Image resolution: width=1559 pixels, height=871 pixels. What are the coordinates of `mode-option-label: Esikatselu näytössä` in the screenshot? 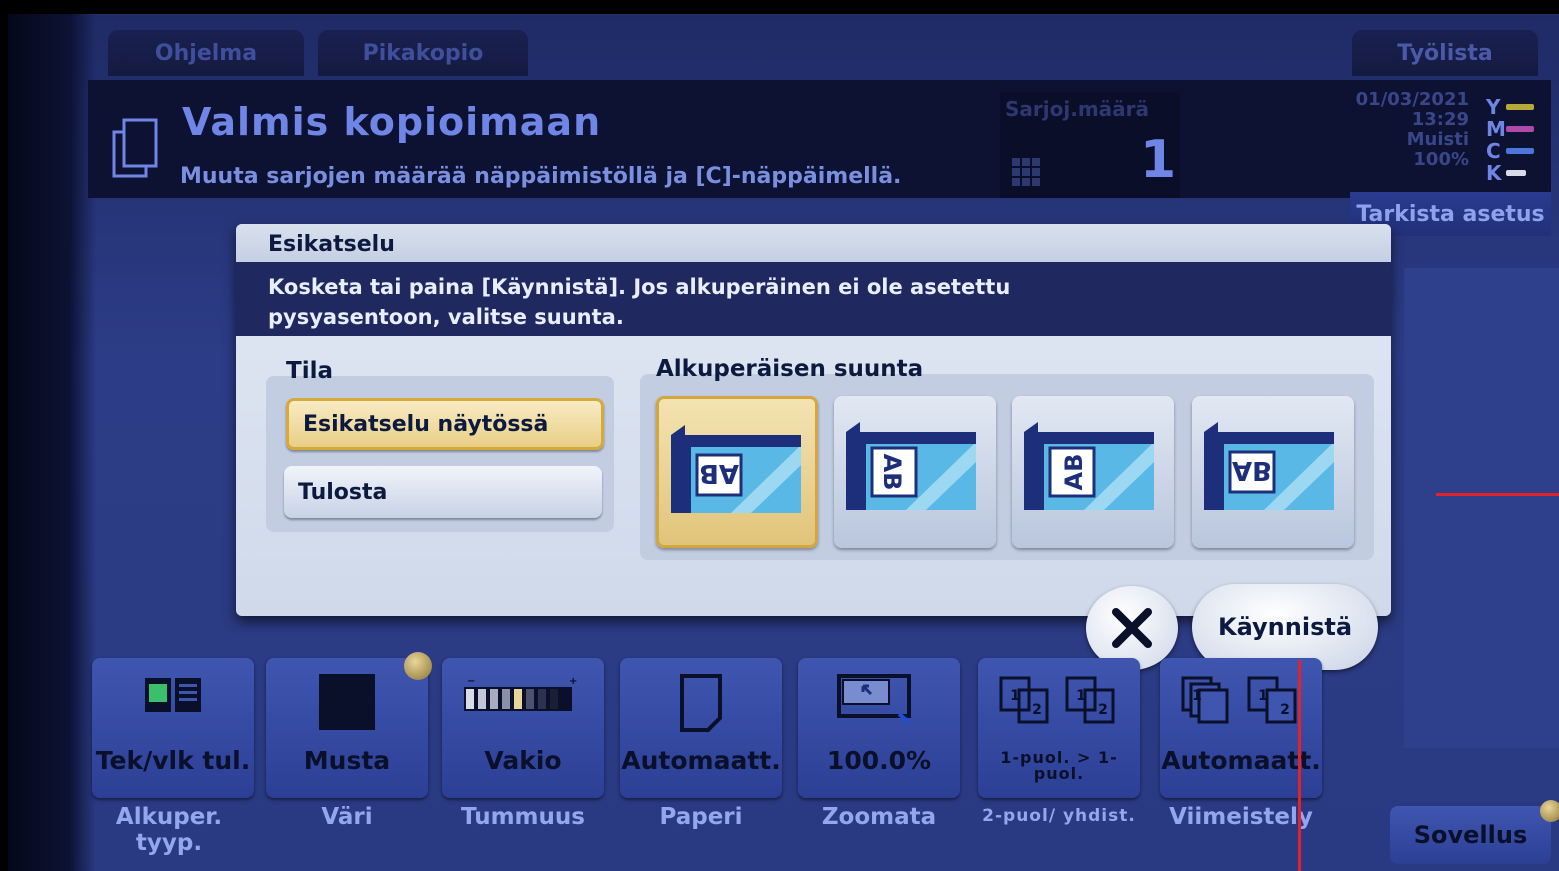 It's located at (426, 424).